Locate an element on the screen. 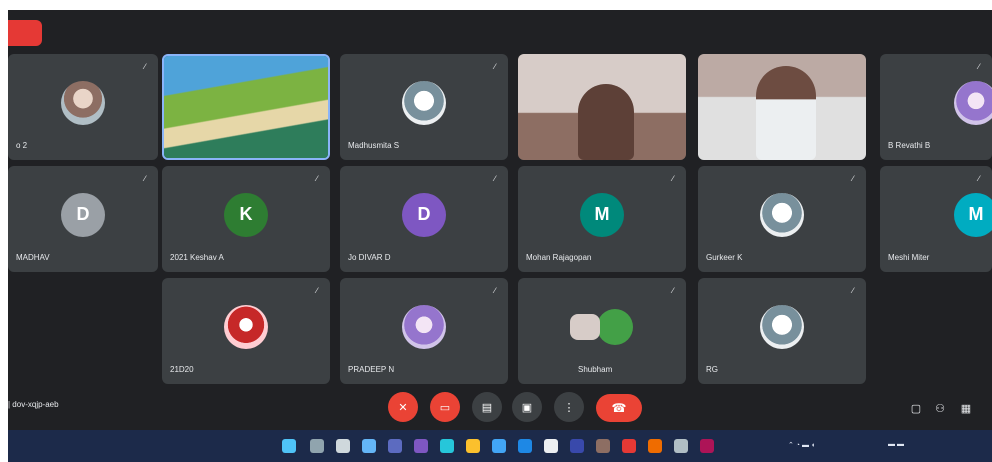  teams-icon is located at coordinates (421, 446).